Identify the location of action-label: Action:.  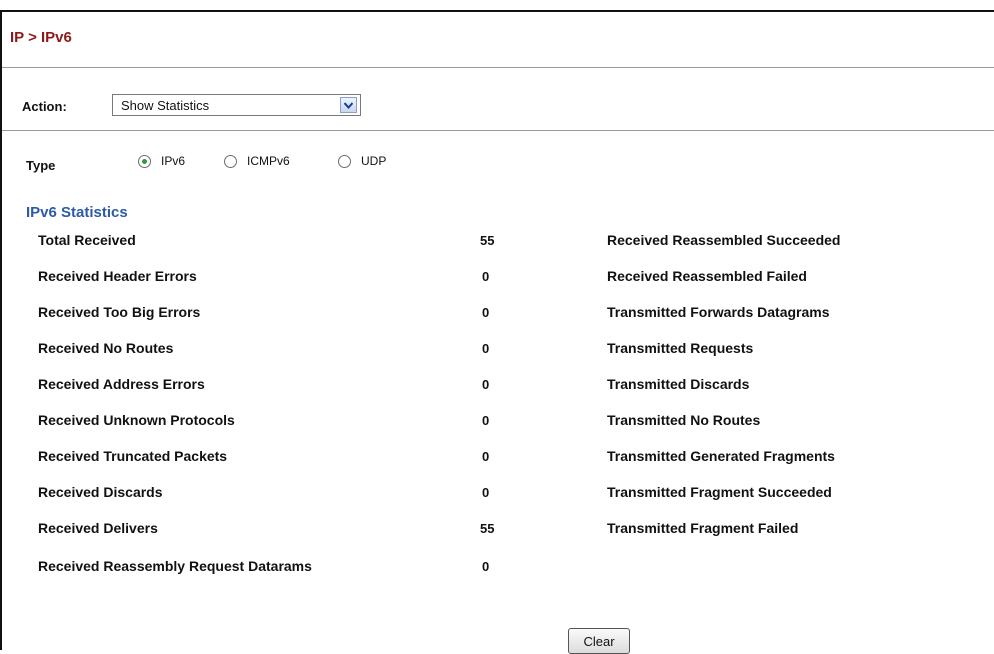
(44, 106).